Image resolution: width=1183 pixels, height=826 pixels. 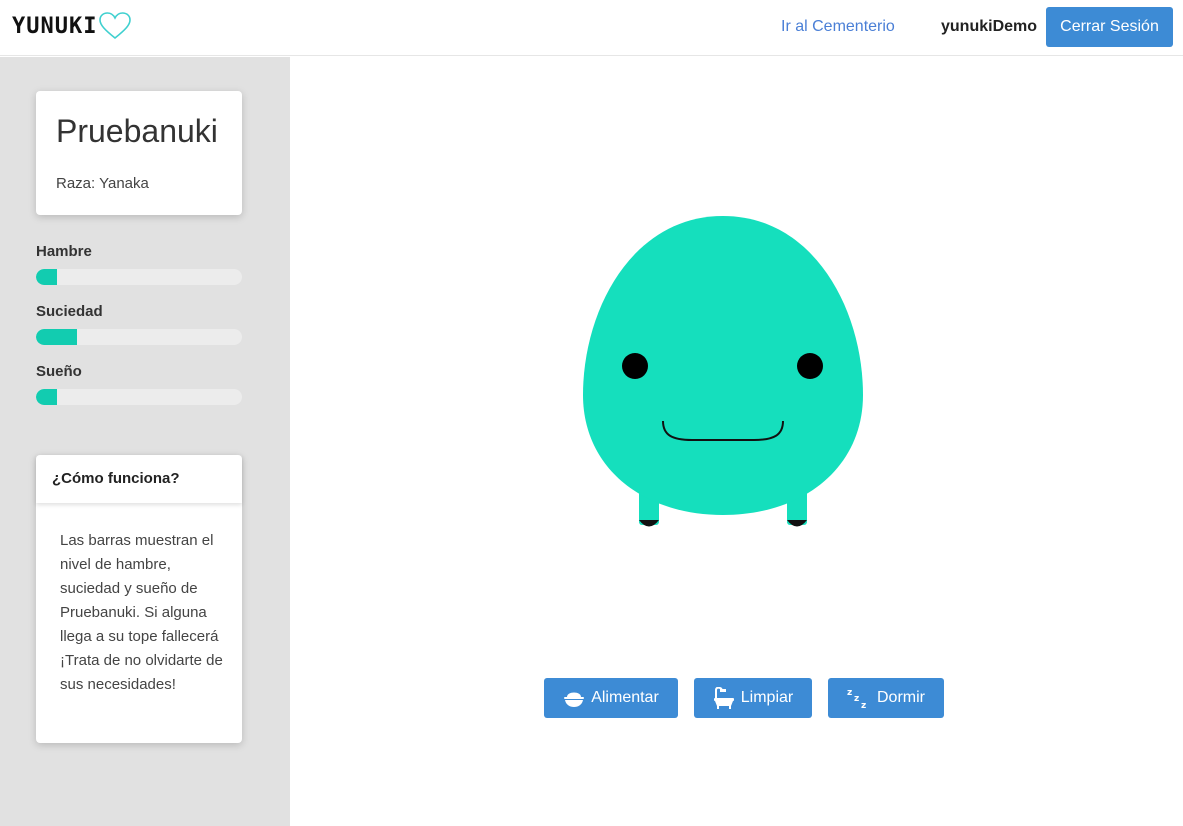 I want to click on pet-breed: Raza: Yanaka, so click(x=102, y=183).